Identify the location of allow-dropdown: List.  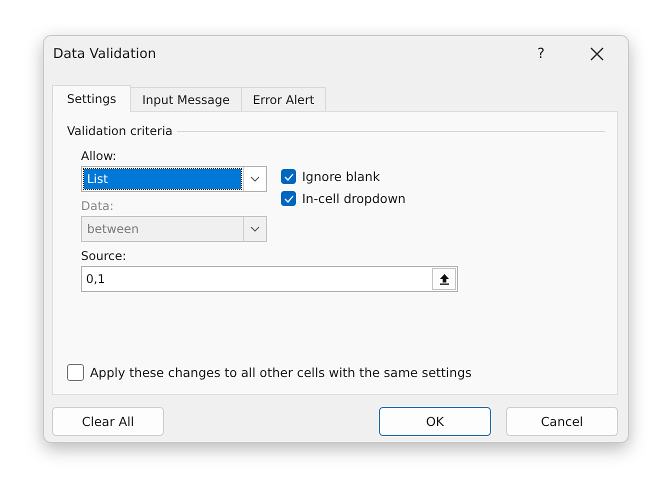
(174, 179).